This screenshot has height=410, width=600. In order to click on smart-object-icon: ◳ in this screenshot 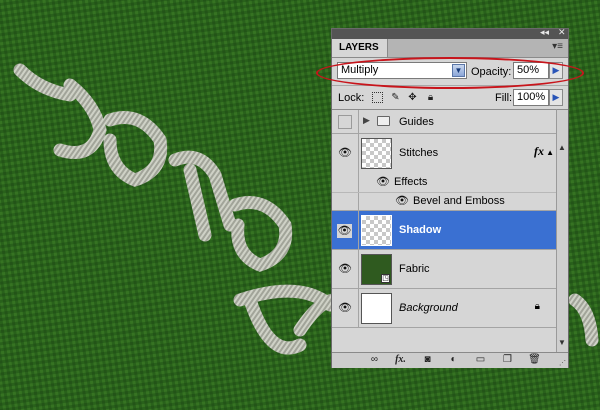, I will do `click(385, 278)`.